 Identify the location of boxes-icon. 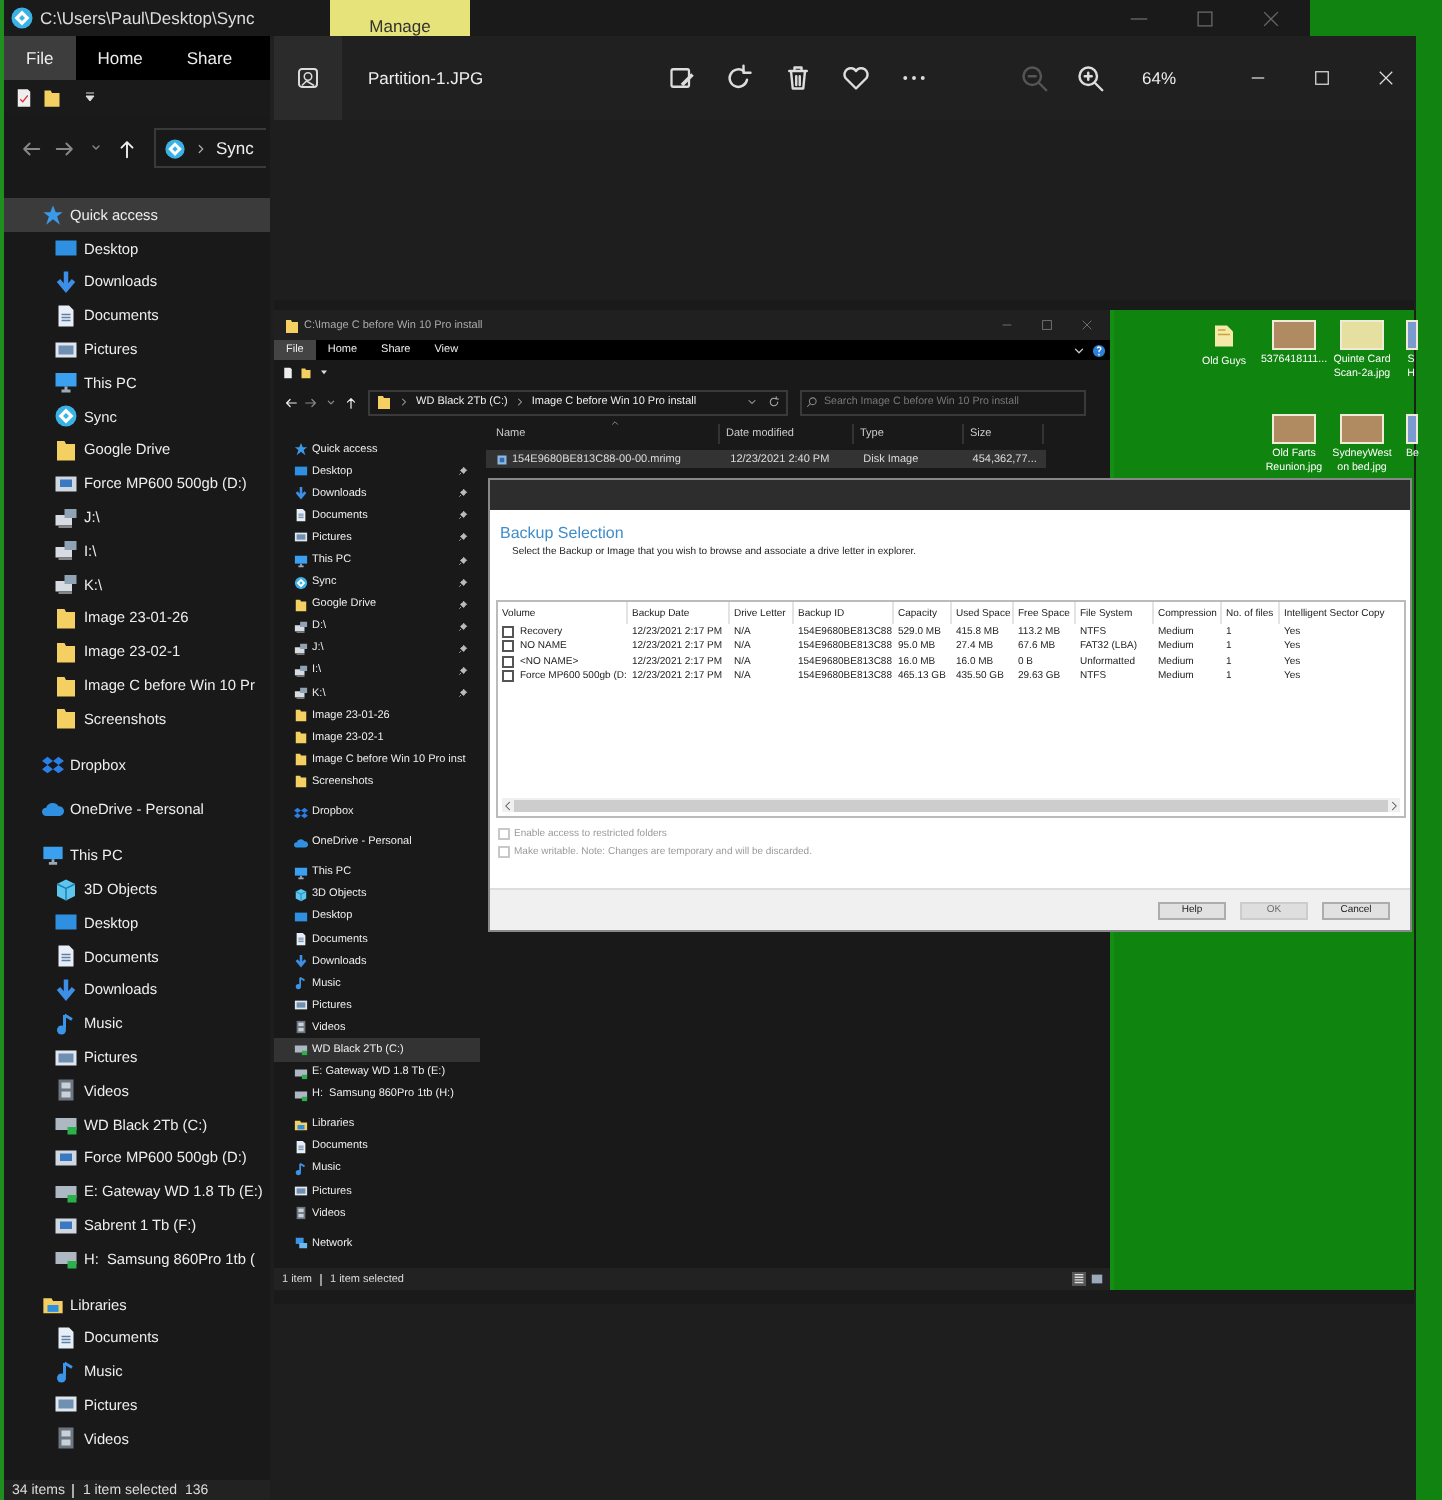
(301, 812).